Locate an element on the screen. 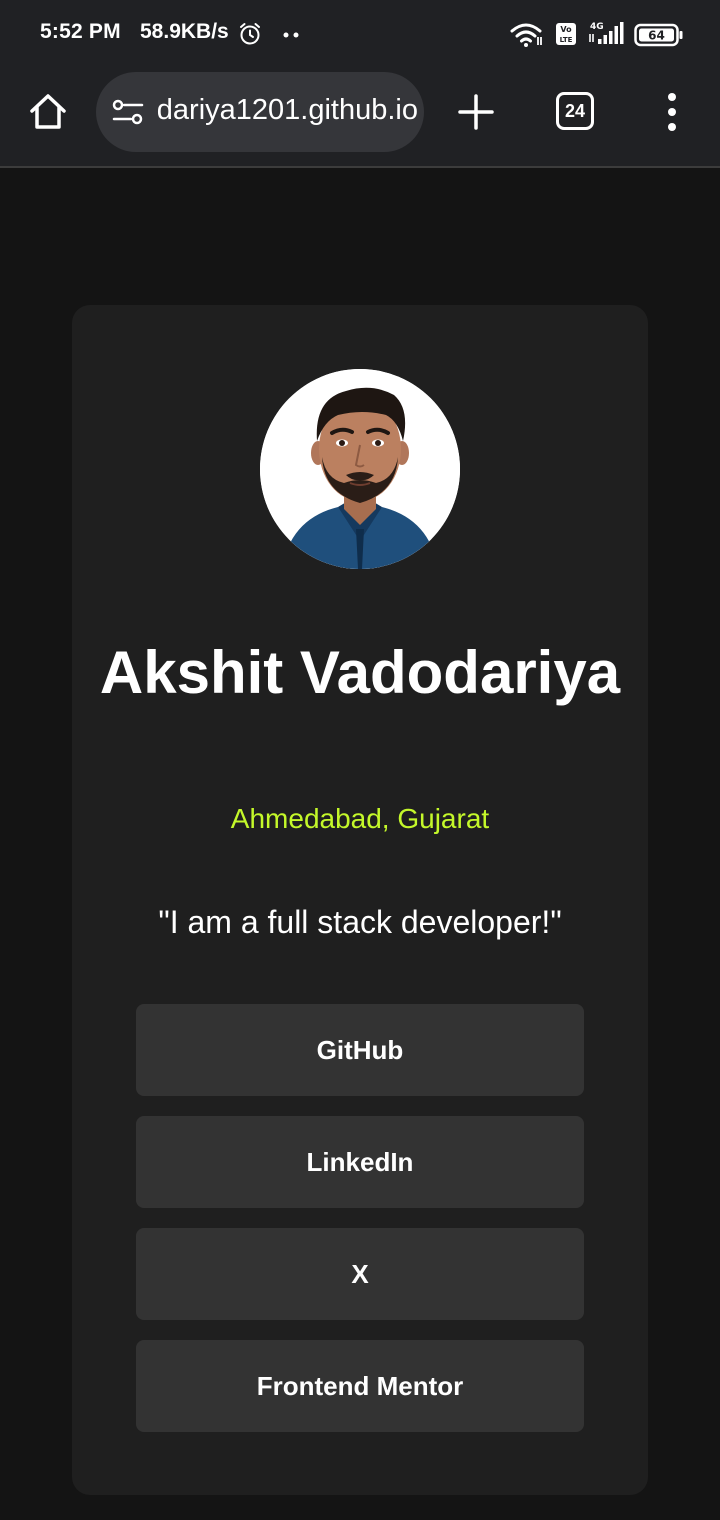  status-bar: 5:52 PM 58.9KB/s Vo LTE 4G 64 is located at coordinates (360, 35).